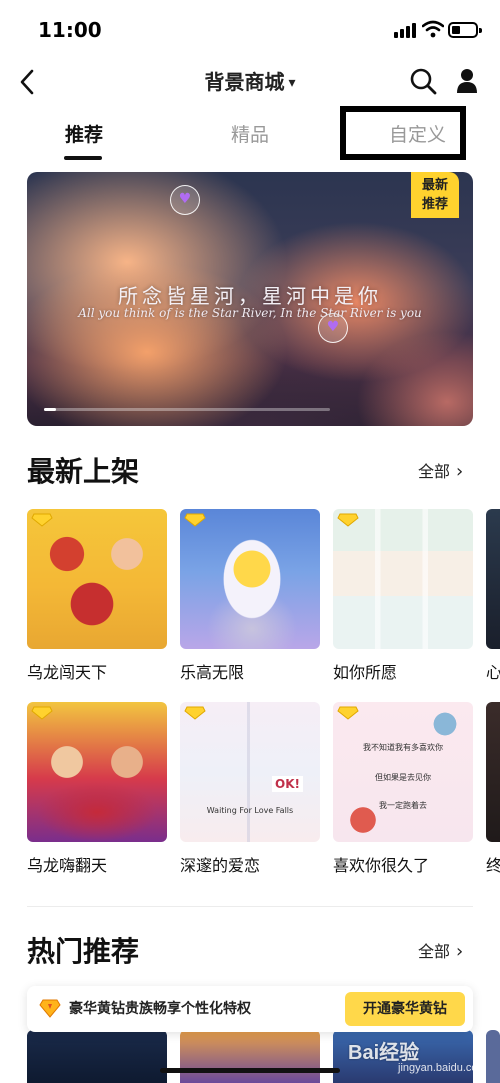 The width and height of the screenshot is (500, 1083). I want to click on section-divider, so click(250, 906).